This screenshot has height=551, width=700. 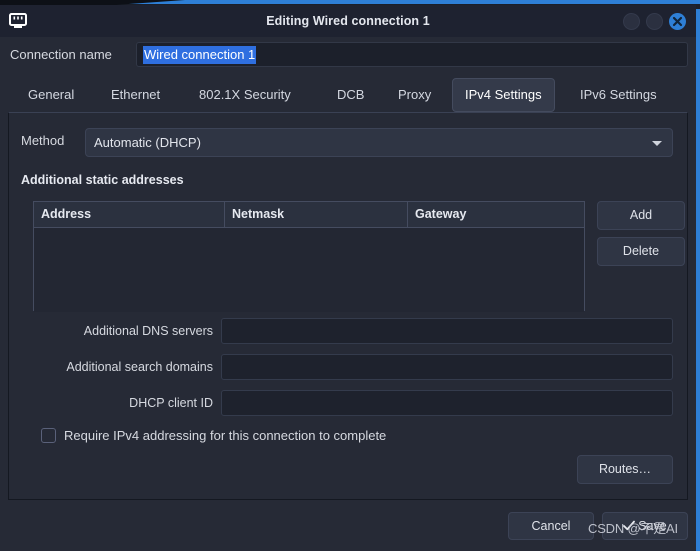 I want to click on column-header-netmask: Netmask, so click(x=316, y=214).